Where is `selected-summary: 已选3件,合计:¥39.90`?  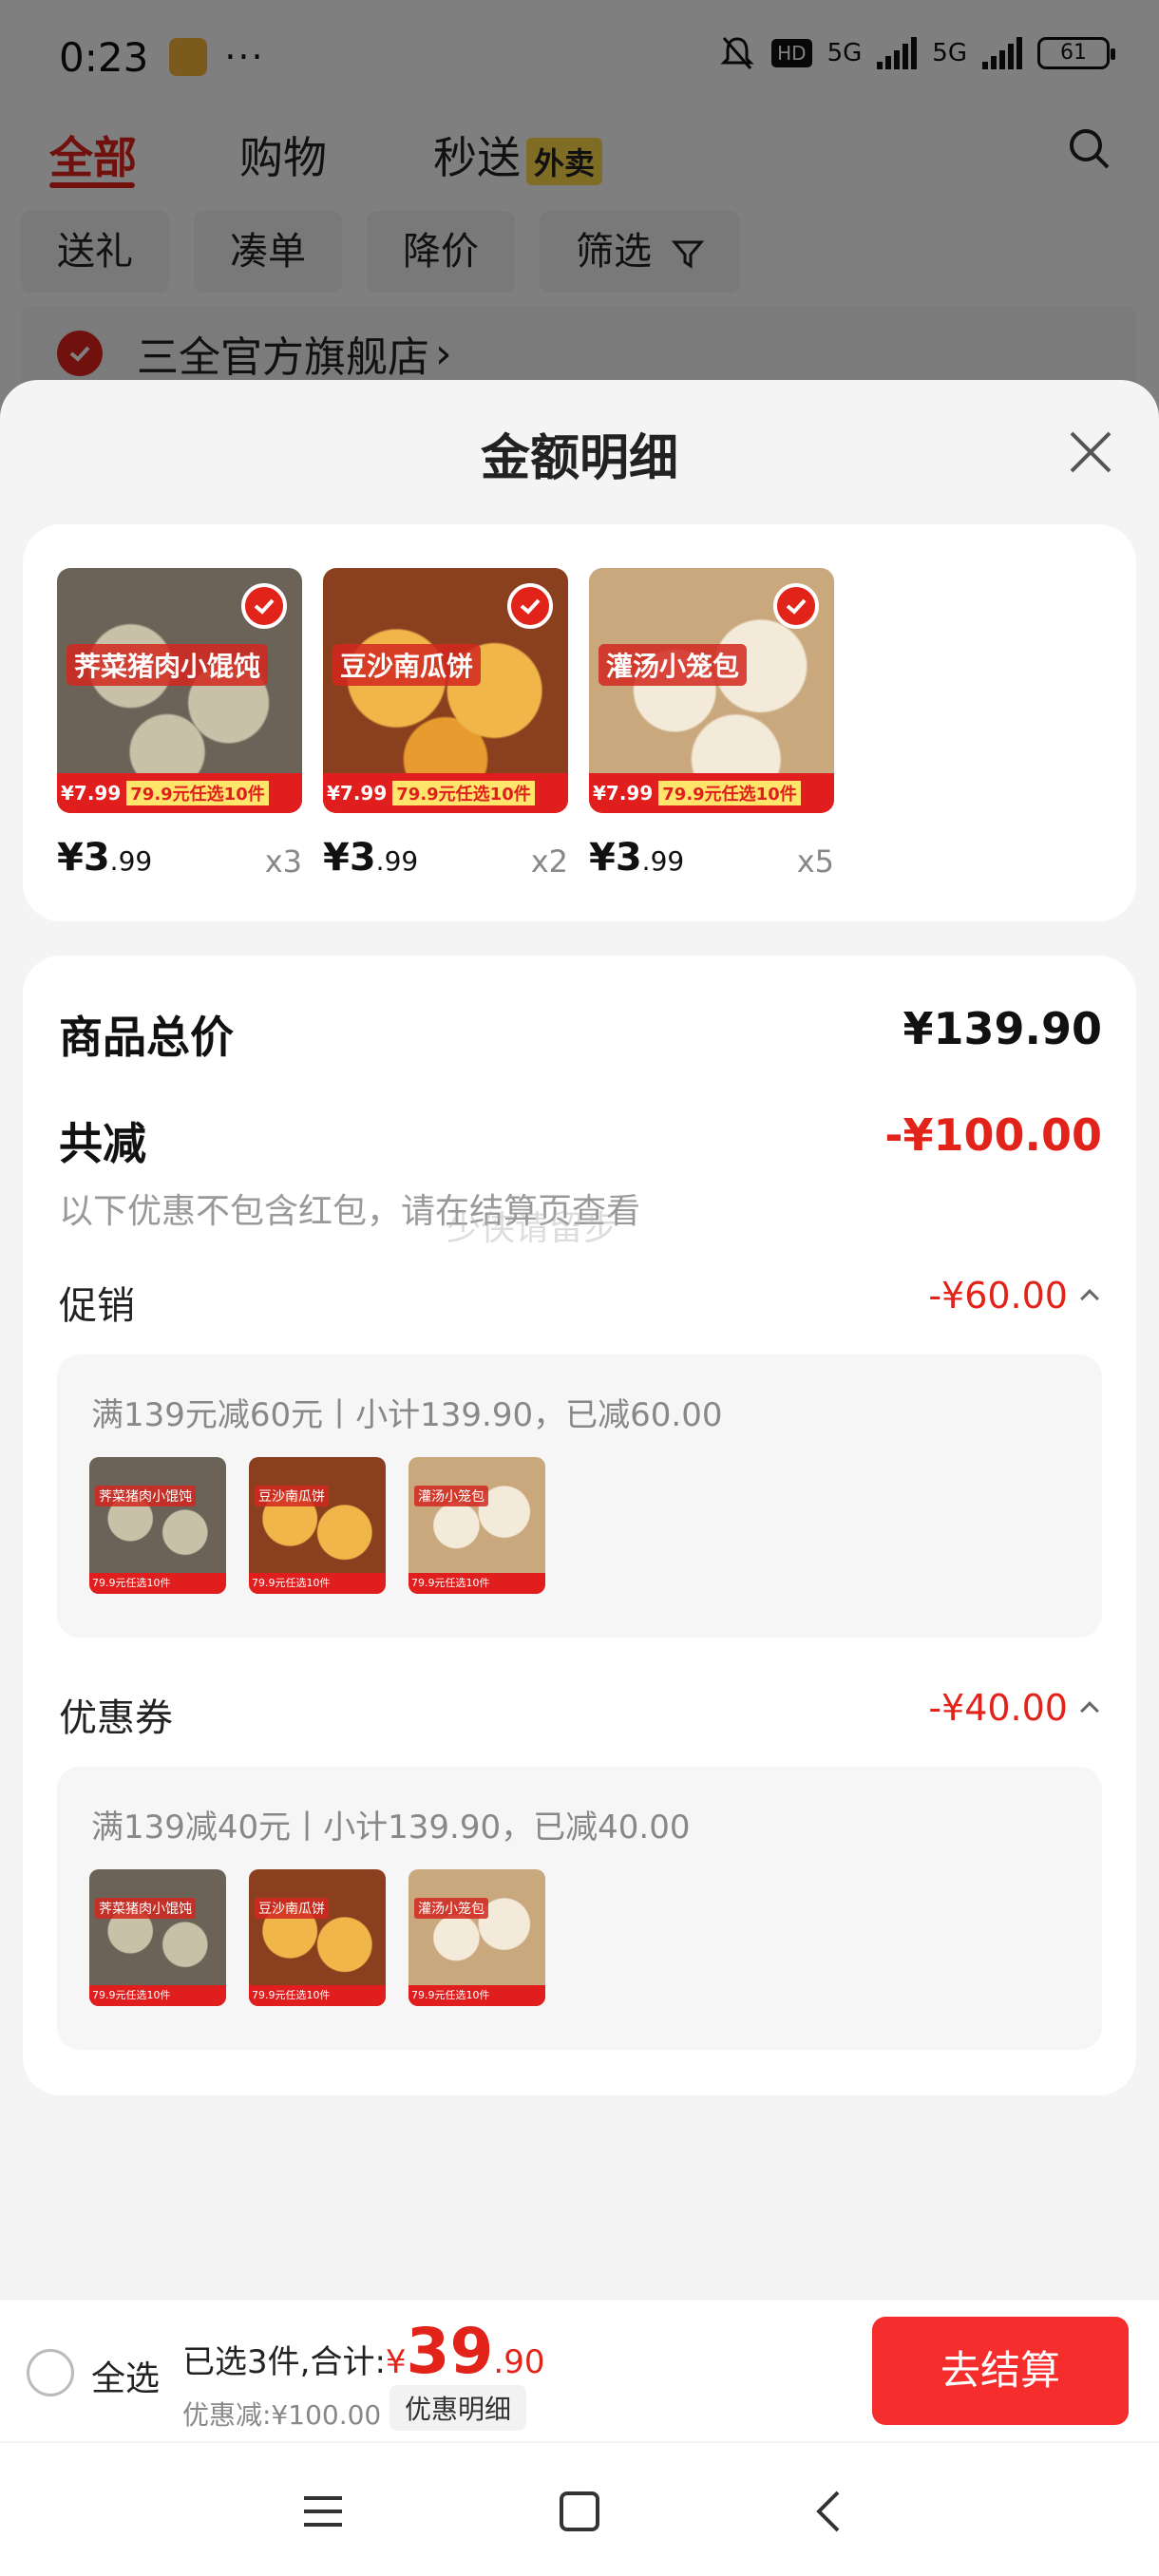 selected-summary: 已选3件,合计:¥39.90 is located at coordinates (363, 2351).